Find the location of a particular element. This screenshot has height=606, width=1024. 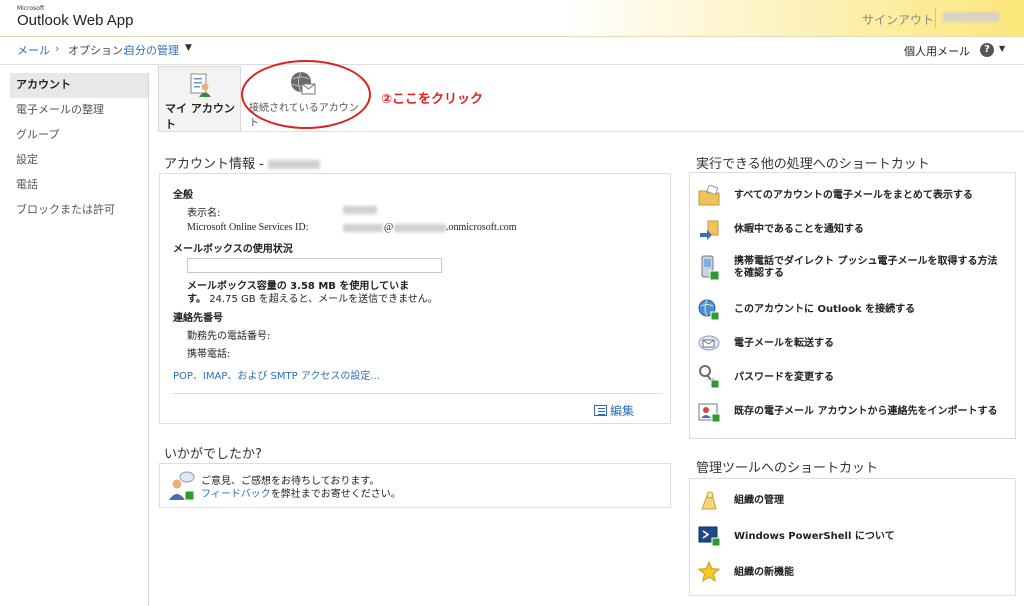

admin-shortcut-item: 組織の新機能 is located at coordinates (852, 573).